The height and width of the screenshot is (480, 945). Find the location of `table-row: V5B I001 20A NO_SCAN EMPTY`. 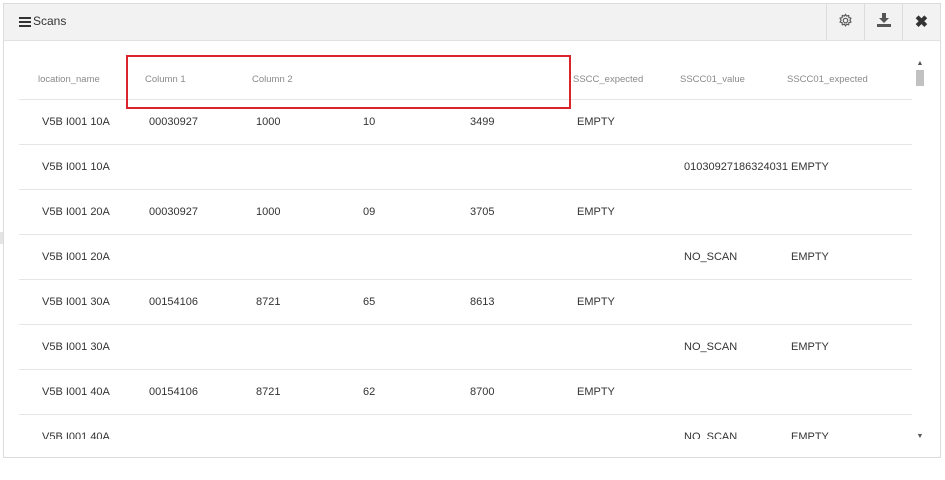

table-row: V5B I001 20A NO_SCAN EMPTY is located at coordinates (465, 257).